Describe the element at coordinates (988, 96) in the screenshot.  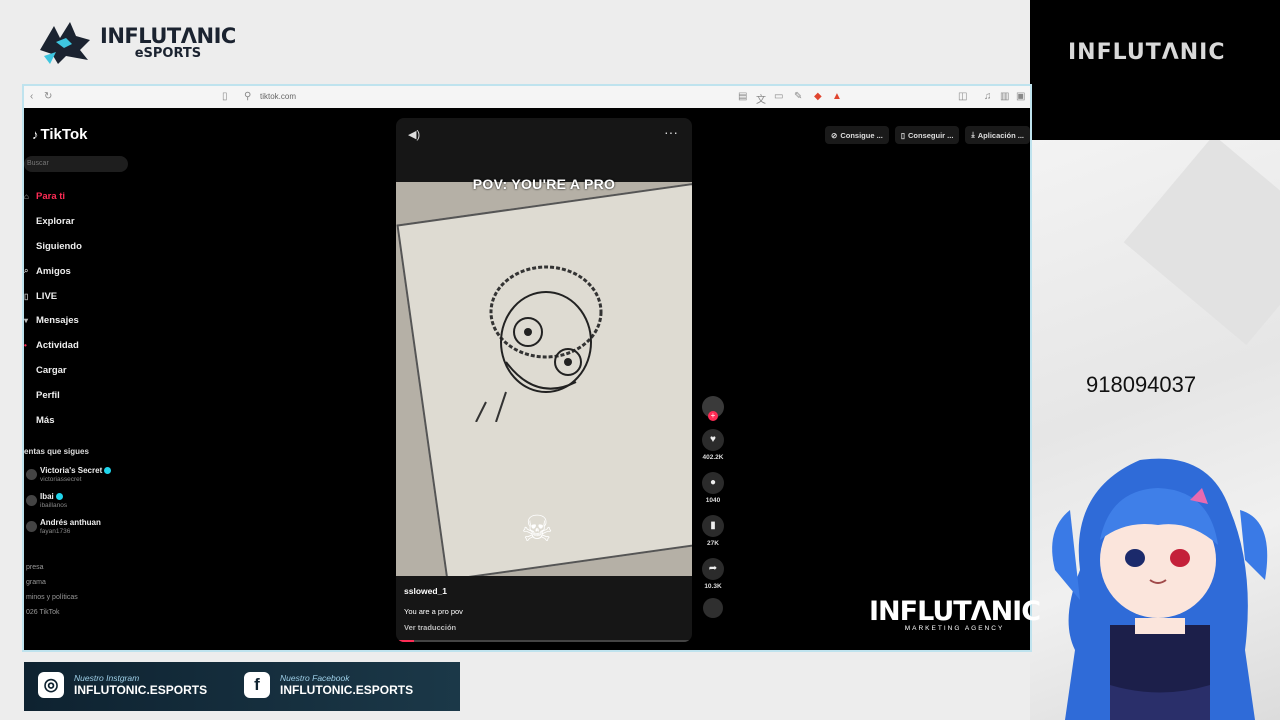
I see `media-icon: ♫` at that location.